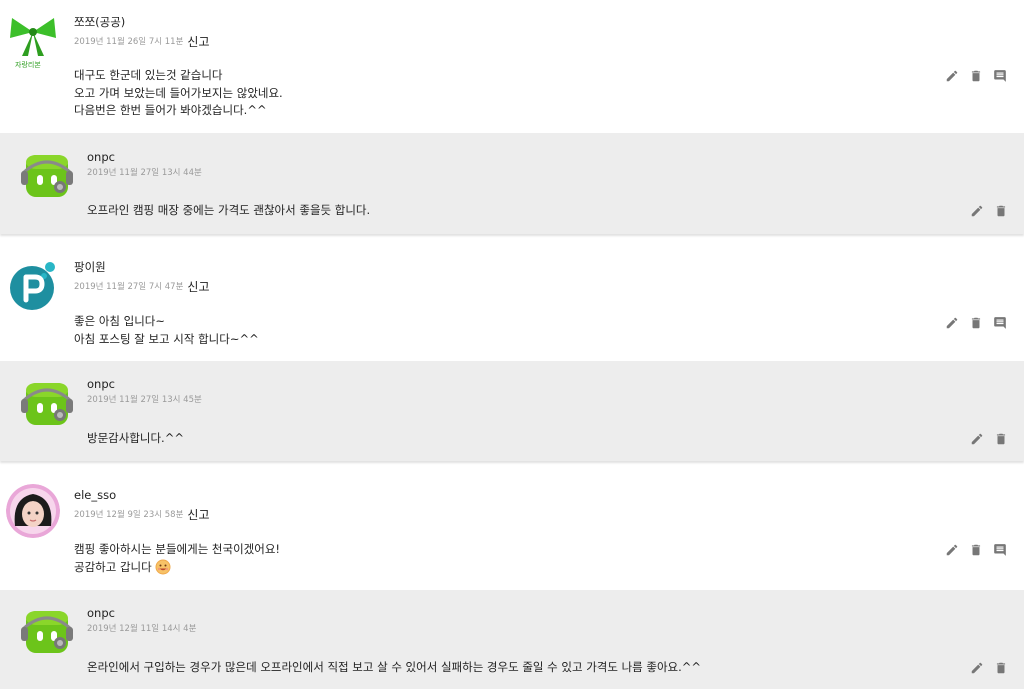 This screenshot has height=689, width=1024. Describe the element at coordinates (95, 495) in the screenshot. I see `comment-author: ele_sso` at that location.